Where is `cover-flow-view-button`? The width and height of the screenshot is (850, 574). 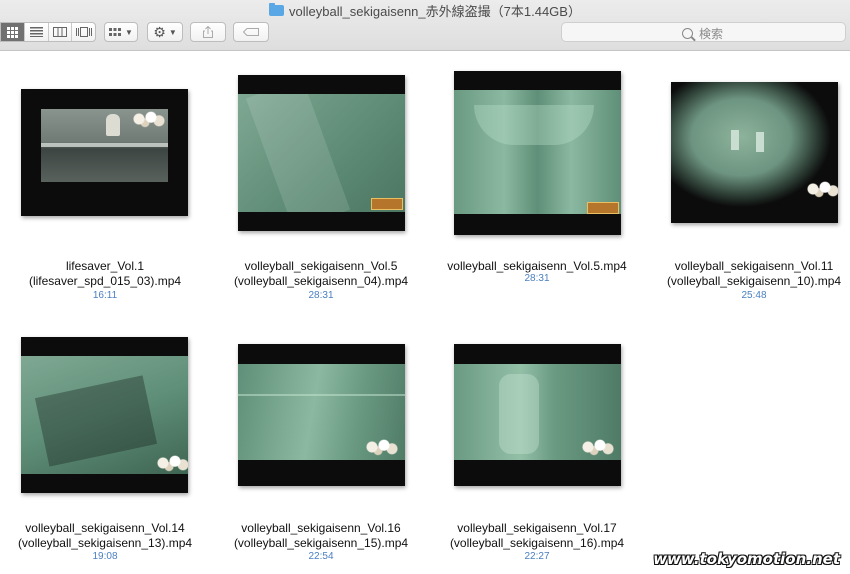 cover-flow-view-button is located at coordinates (83, 32).